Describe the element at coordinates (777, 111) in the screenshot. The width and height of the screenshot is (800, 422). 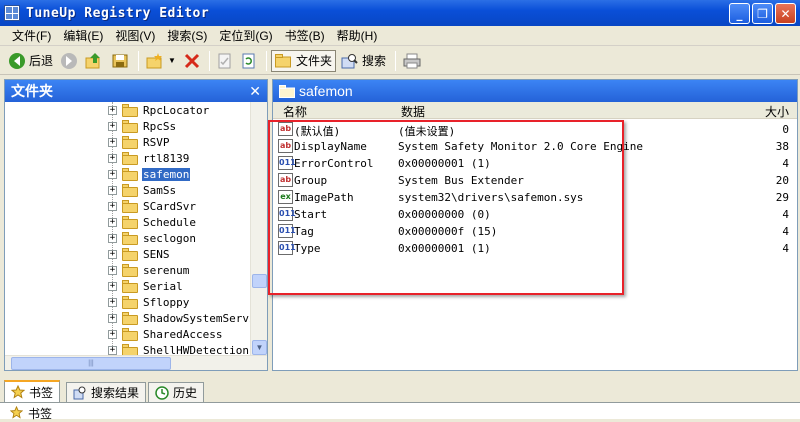
I see `column-size-header: 大小` at that location.